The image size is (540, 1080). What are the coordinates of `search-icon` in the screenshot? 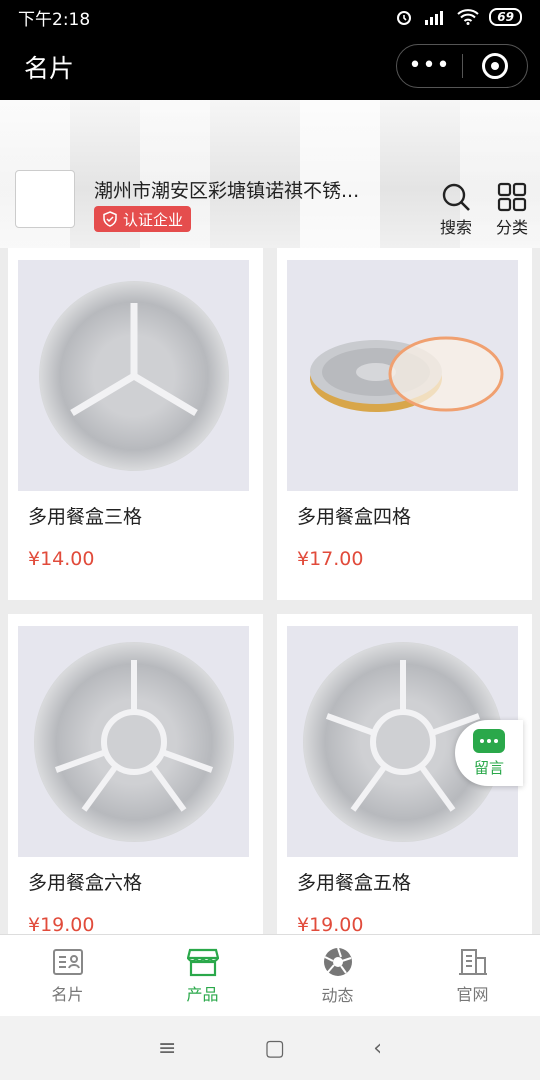 It's located at (456, 197).